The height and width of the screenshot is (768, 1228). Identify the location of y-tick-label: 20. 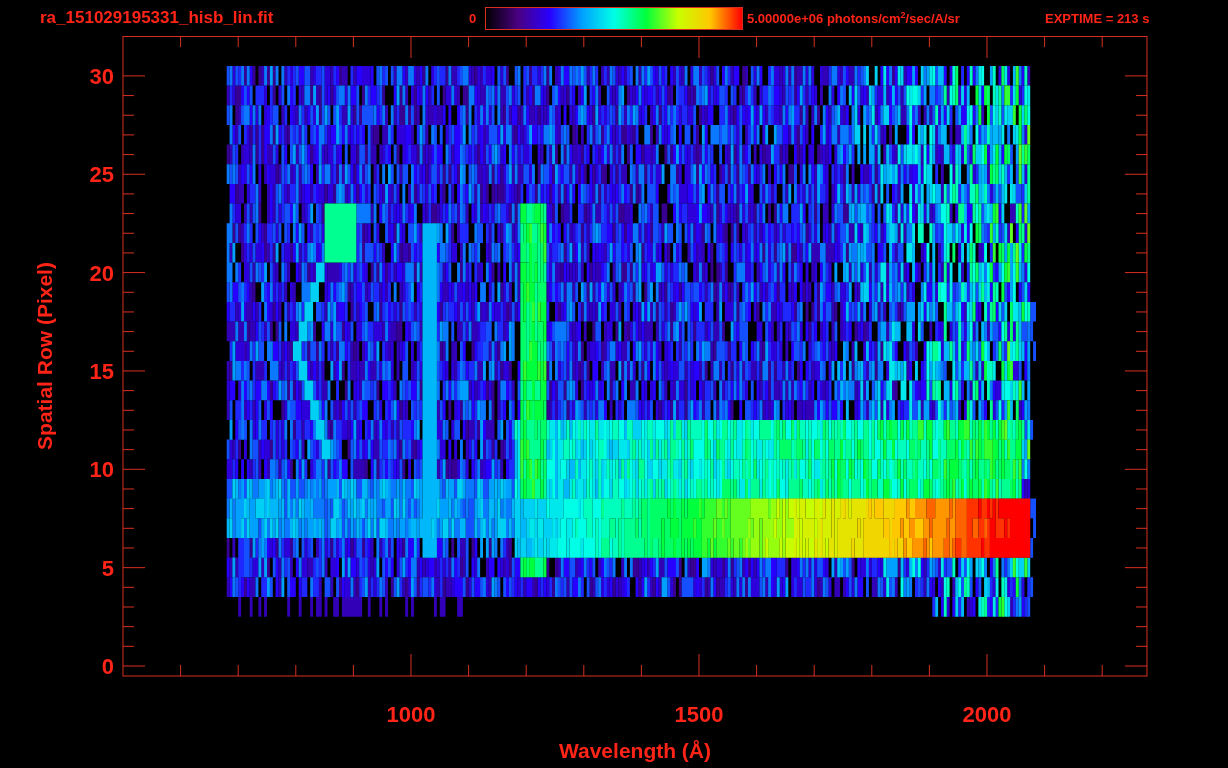
(101, 273).